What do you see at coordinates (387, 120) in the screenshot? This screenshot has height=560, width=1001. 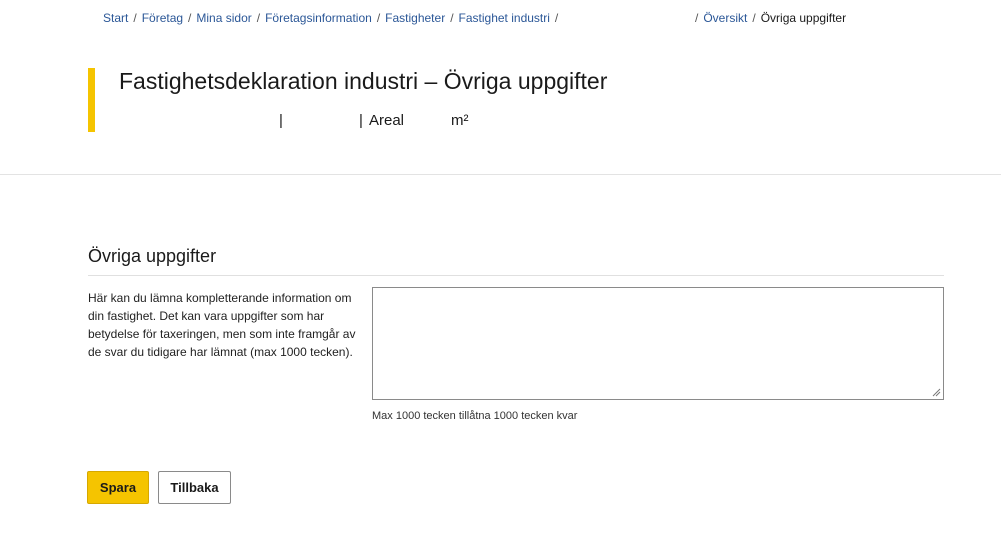 I see `areal-label: Areal` at bounding box center [387, 120].